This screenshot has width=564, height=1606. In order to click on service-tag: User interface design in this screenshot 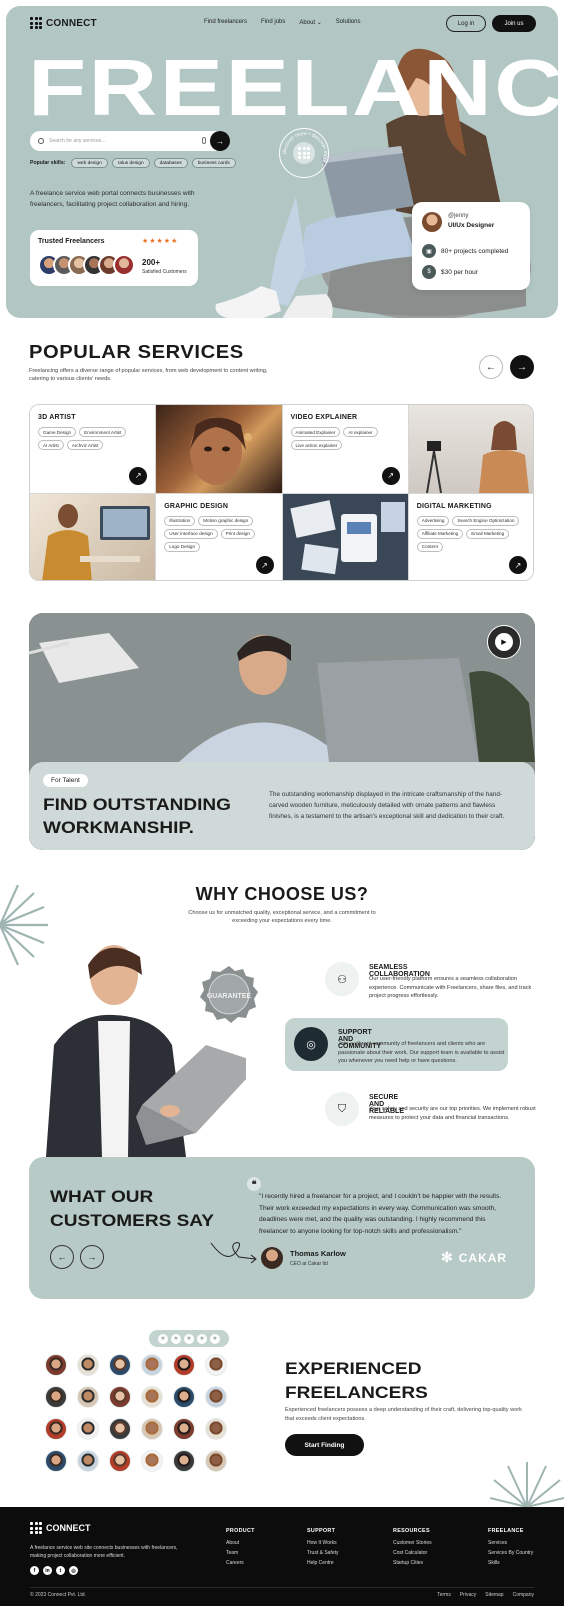, I will do `click(191, 533)`.